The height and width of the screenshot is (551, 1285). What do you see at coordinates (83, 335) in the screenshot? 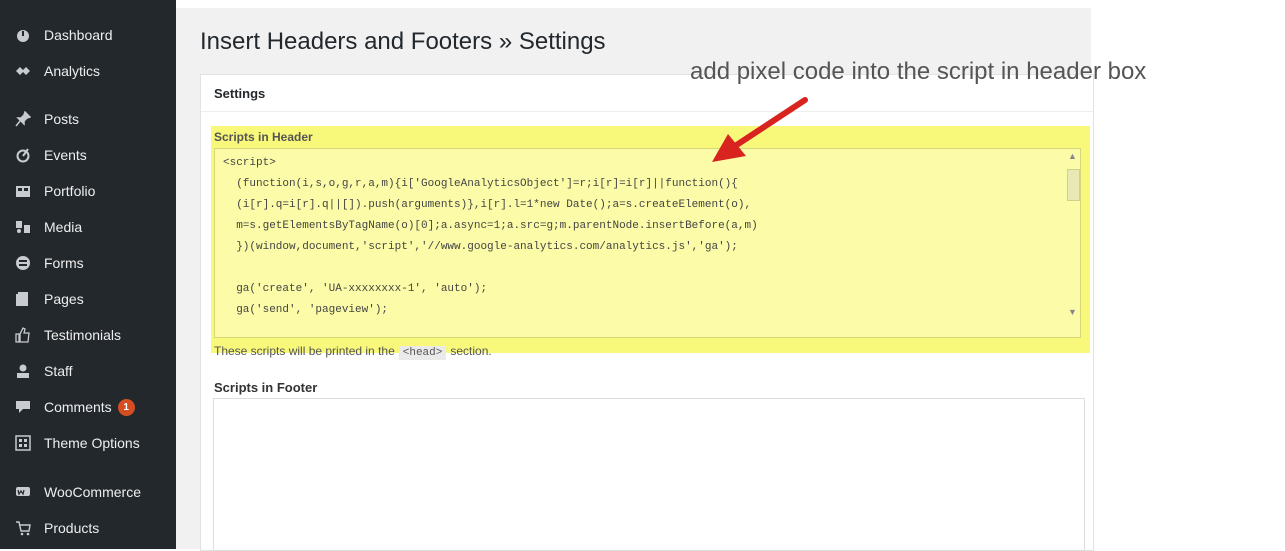
I see `sidebar-item-label: Testimonials` at bounding box center [83, 335].